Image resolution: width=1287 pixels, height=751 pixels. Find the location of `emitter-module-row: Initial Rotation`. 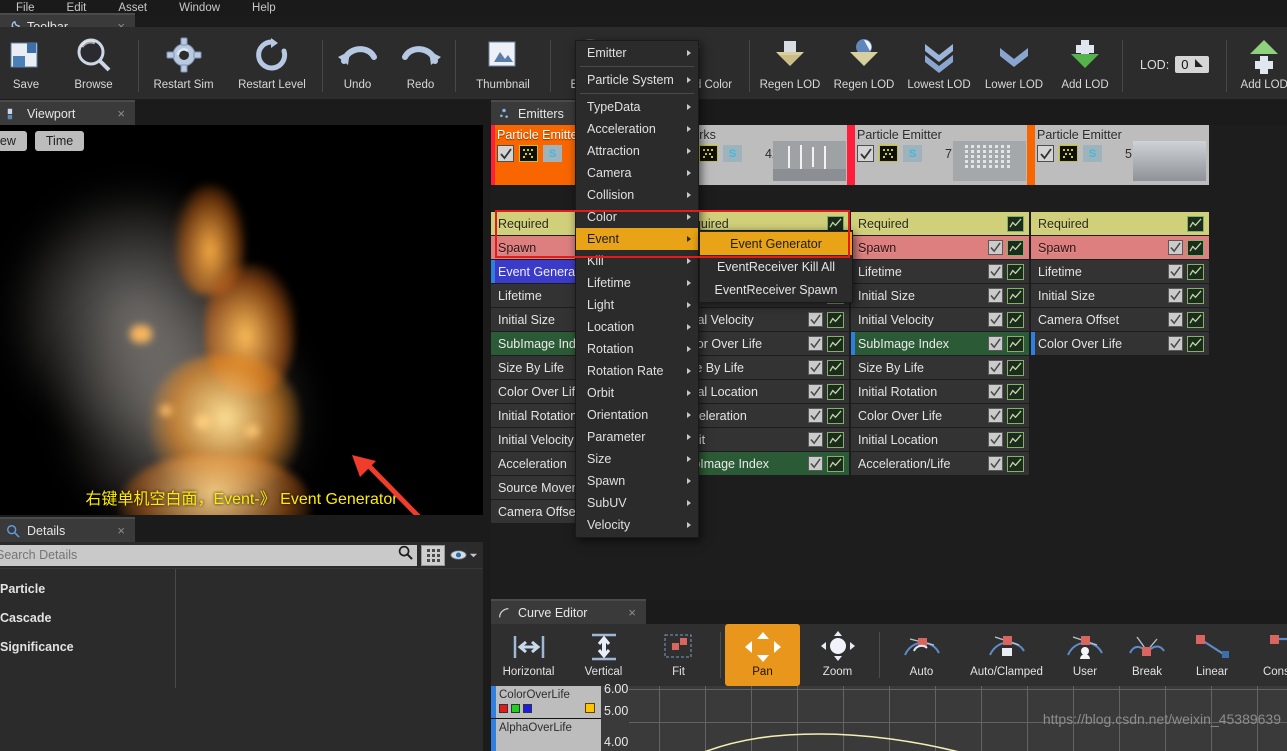

emitter-module-row: Initial Rotation is located at coordinates (940, 392).